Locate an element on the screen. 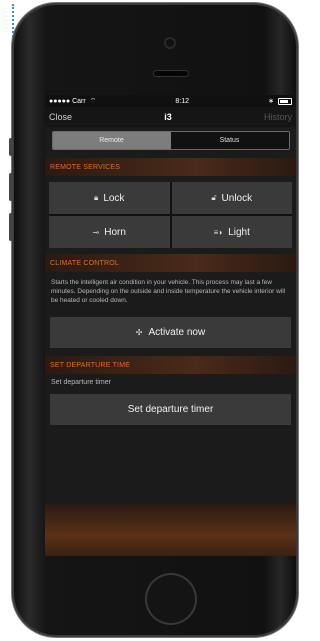 This screenshot has width=320, height=641. horn-label: Horn is located at coordinates (115, 232).